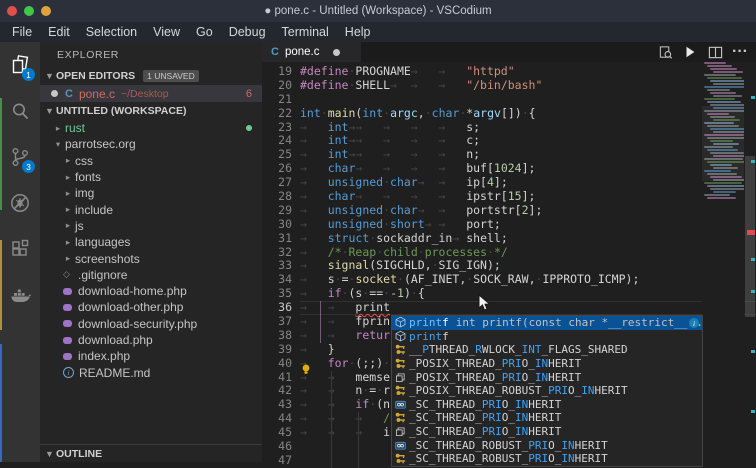 The height and width of the screenshot is (468, 756). Describe the element at coordinates (20, 65) in the screenshot. I see `explorer-activity-button: 1` at that location.